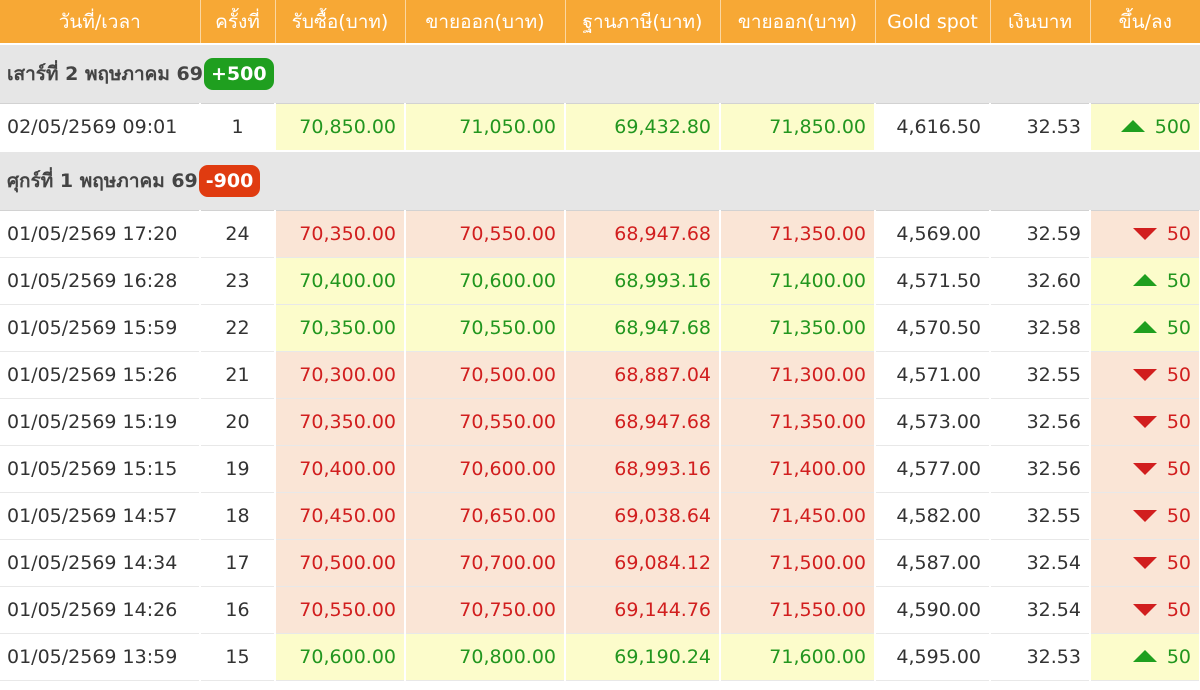  I want to click on thb-rate-cell: 32.60, so click(1040, 281).